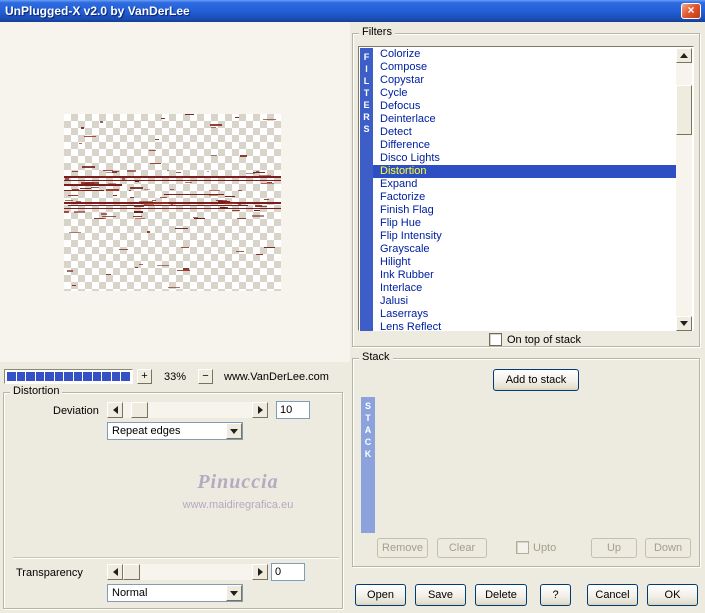  What do you see at coordinates (536, 380) in the screenshot?
I see `add-to-stack-button: Add to stack` at bounding box center [536, 380].